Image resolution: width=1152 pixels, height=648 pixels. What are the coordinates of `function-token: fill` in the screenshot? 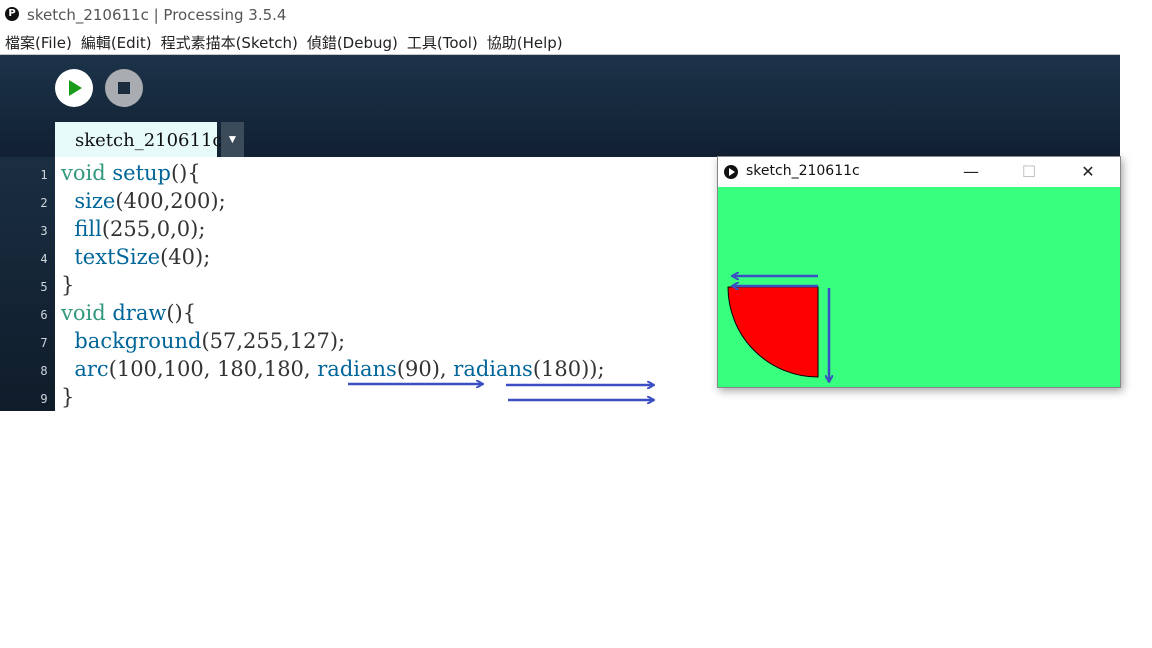 It's located at (88, 229).